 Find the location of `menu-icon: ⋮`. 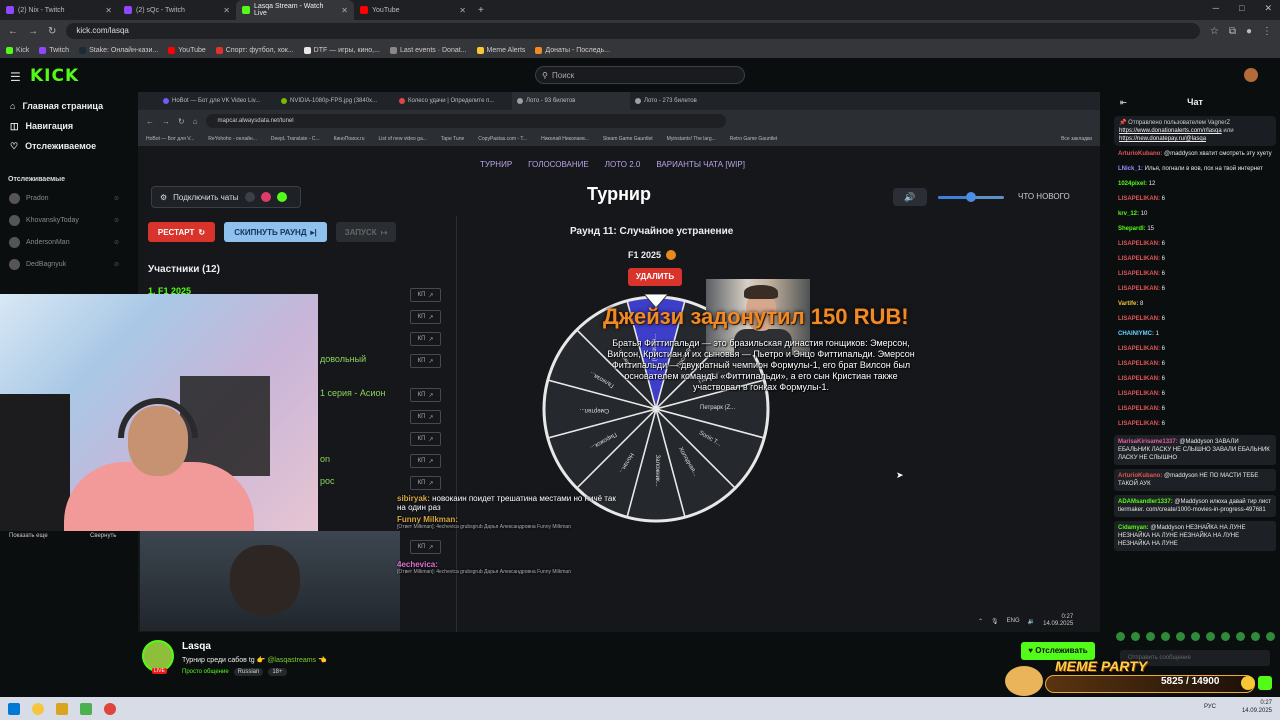

menu-icon: ⋮ is located at coordinates (1267, 31).